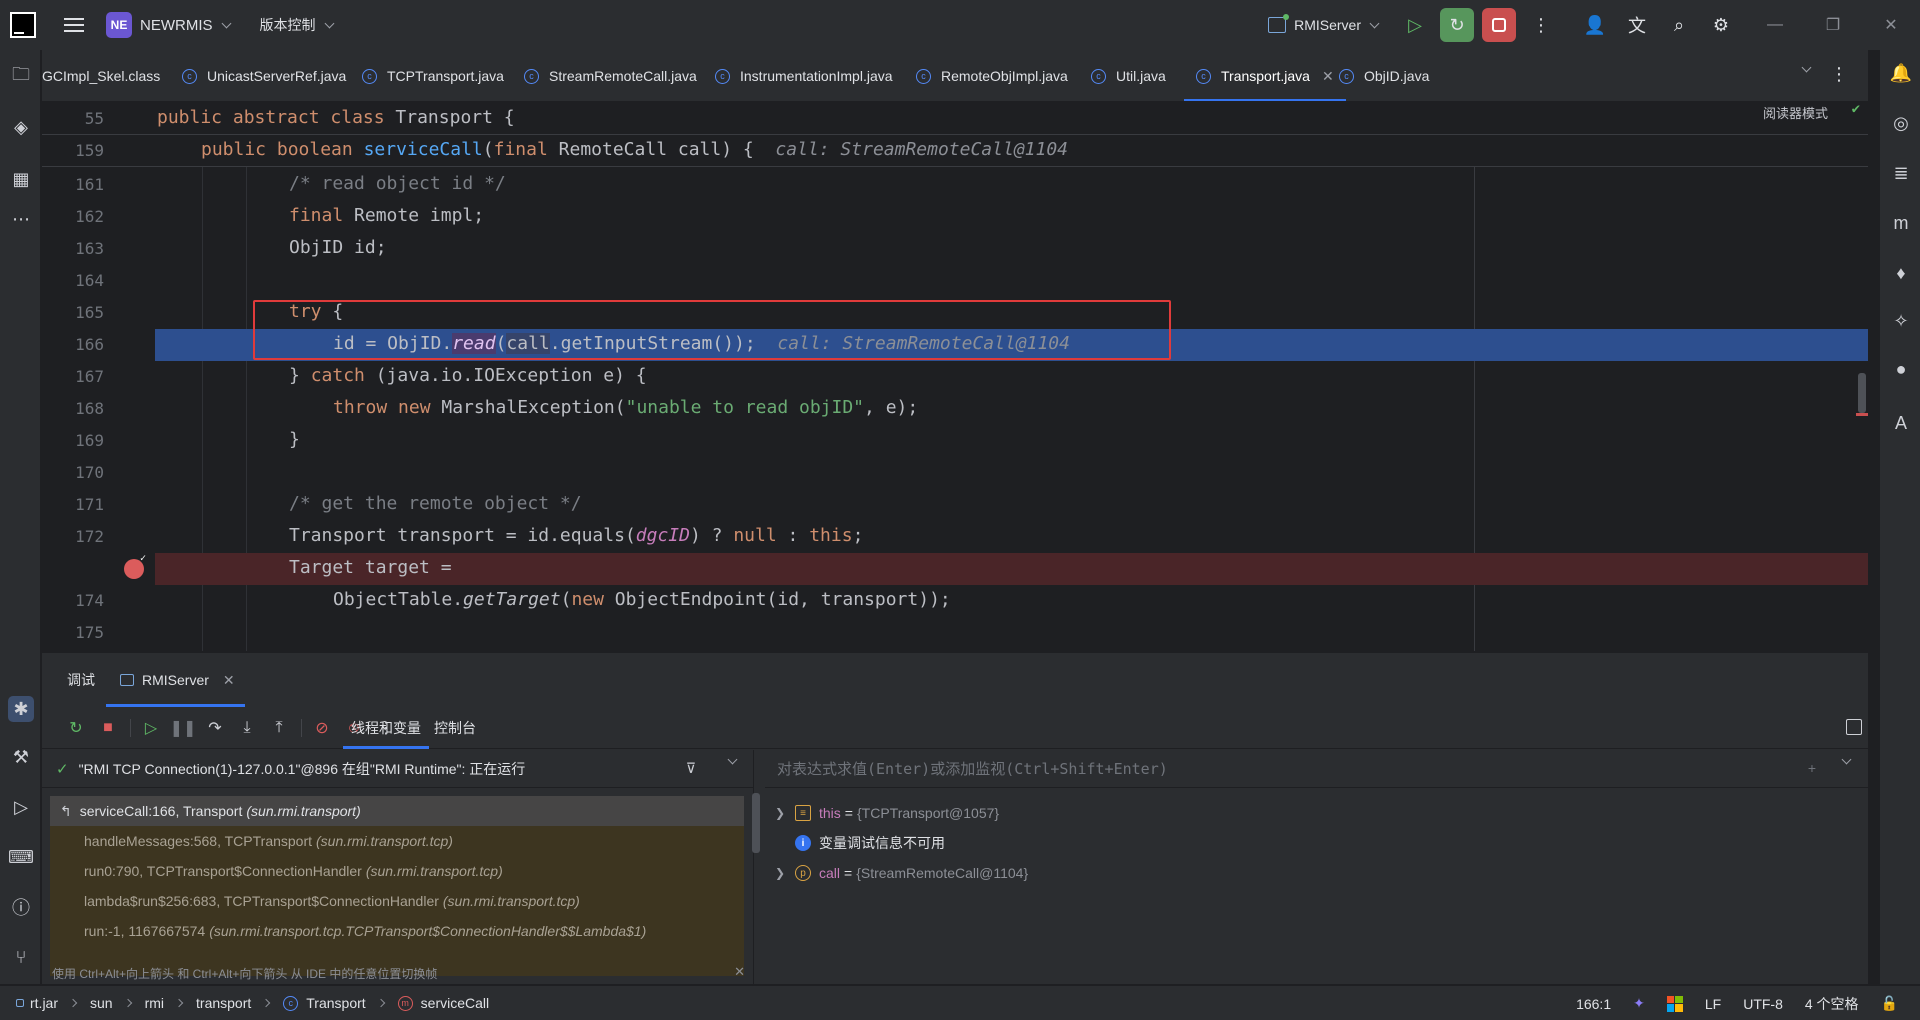 The width and height of the screenshot is (1920, 1020). Describe the element at coordinates (955, 217) in the screenshot. I see `code-line: 162 final Remote impl;` at that location.